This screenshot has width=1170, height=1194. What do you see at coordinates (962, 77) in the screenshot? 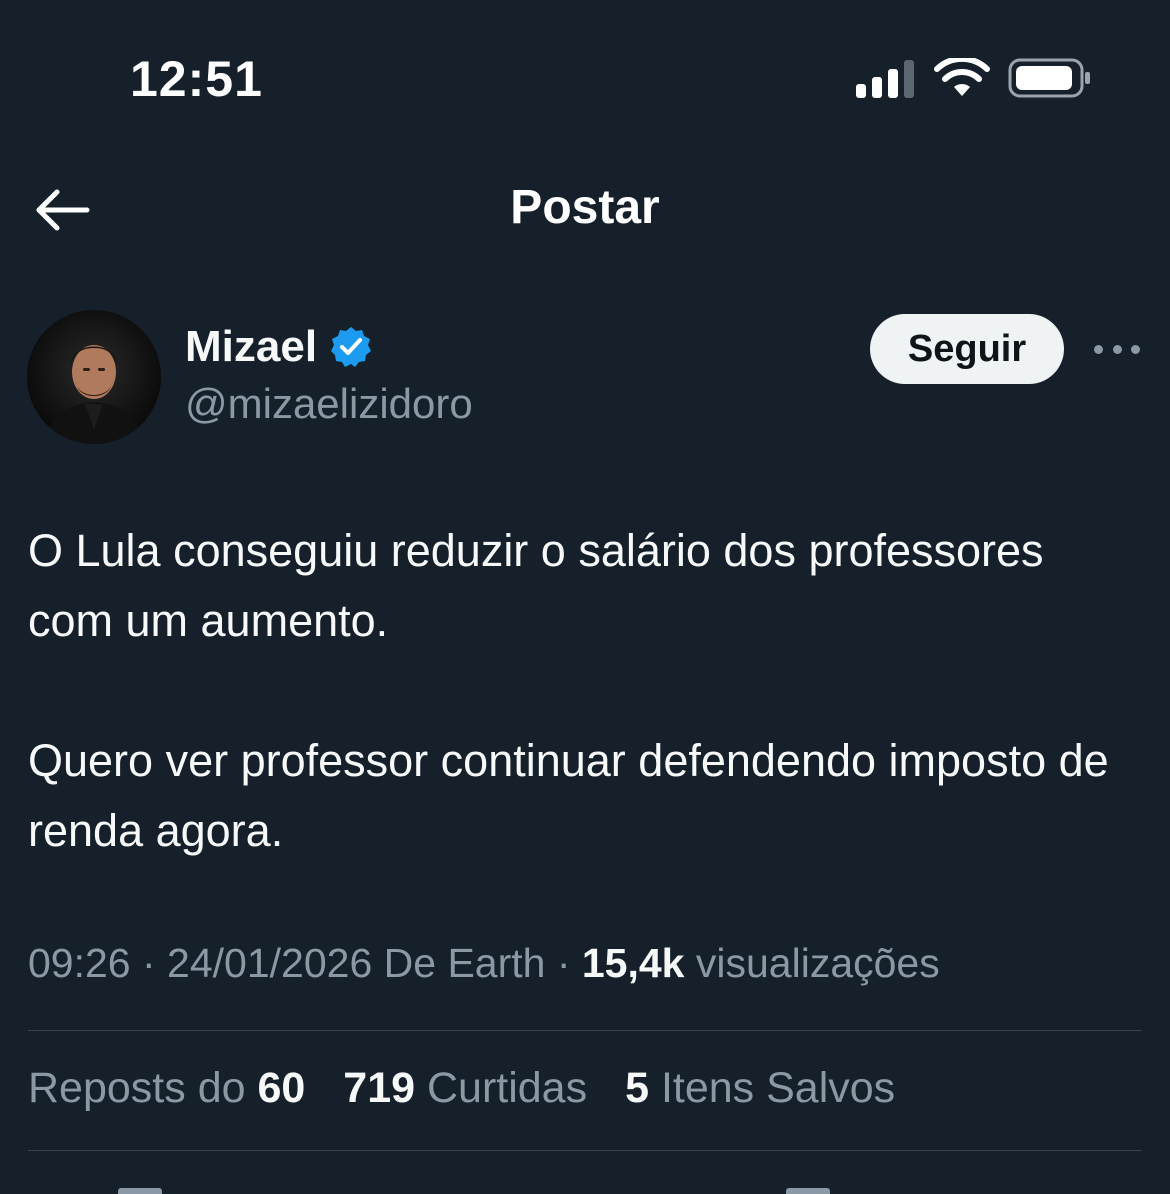
I see `wifi-icon` at bounding box center [962, 77].